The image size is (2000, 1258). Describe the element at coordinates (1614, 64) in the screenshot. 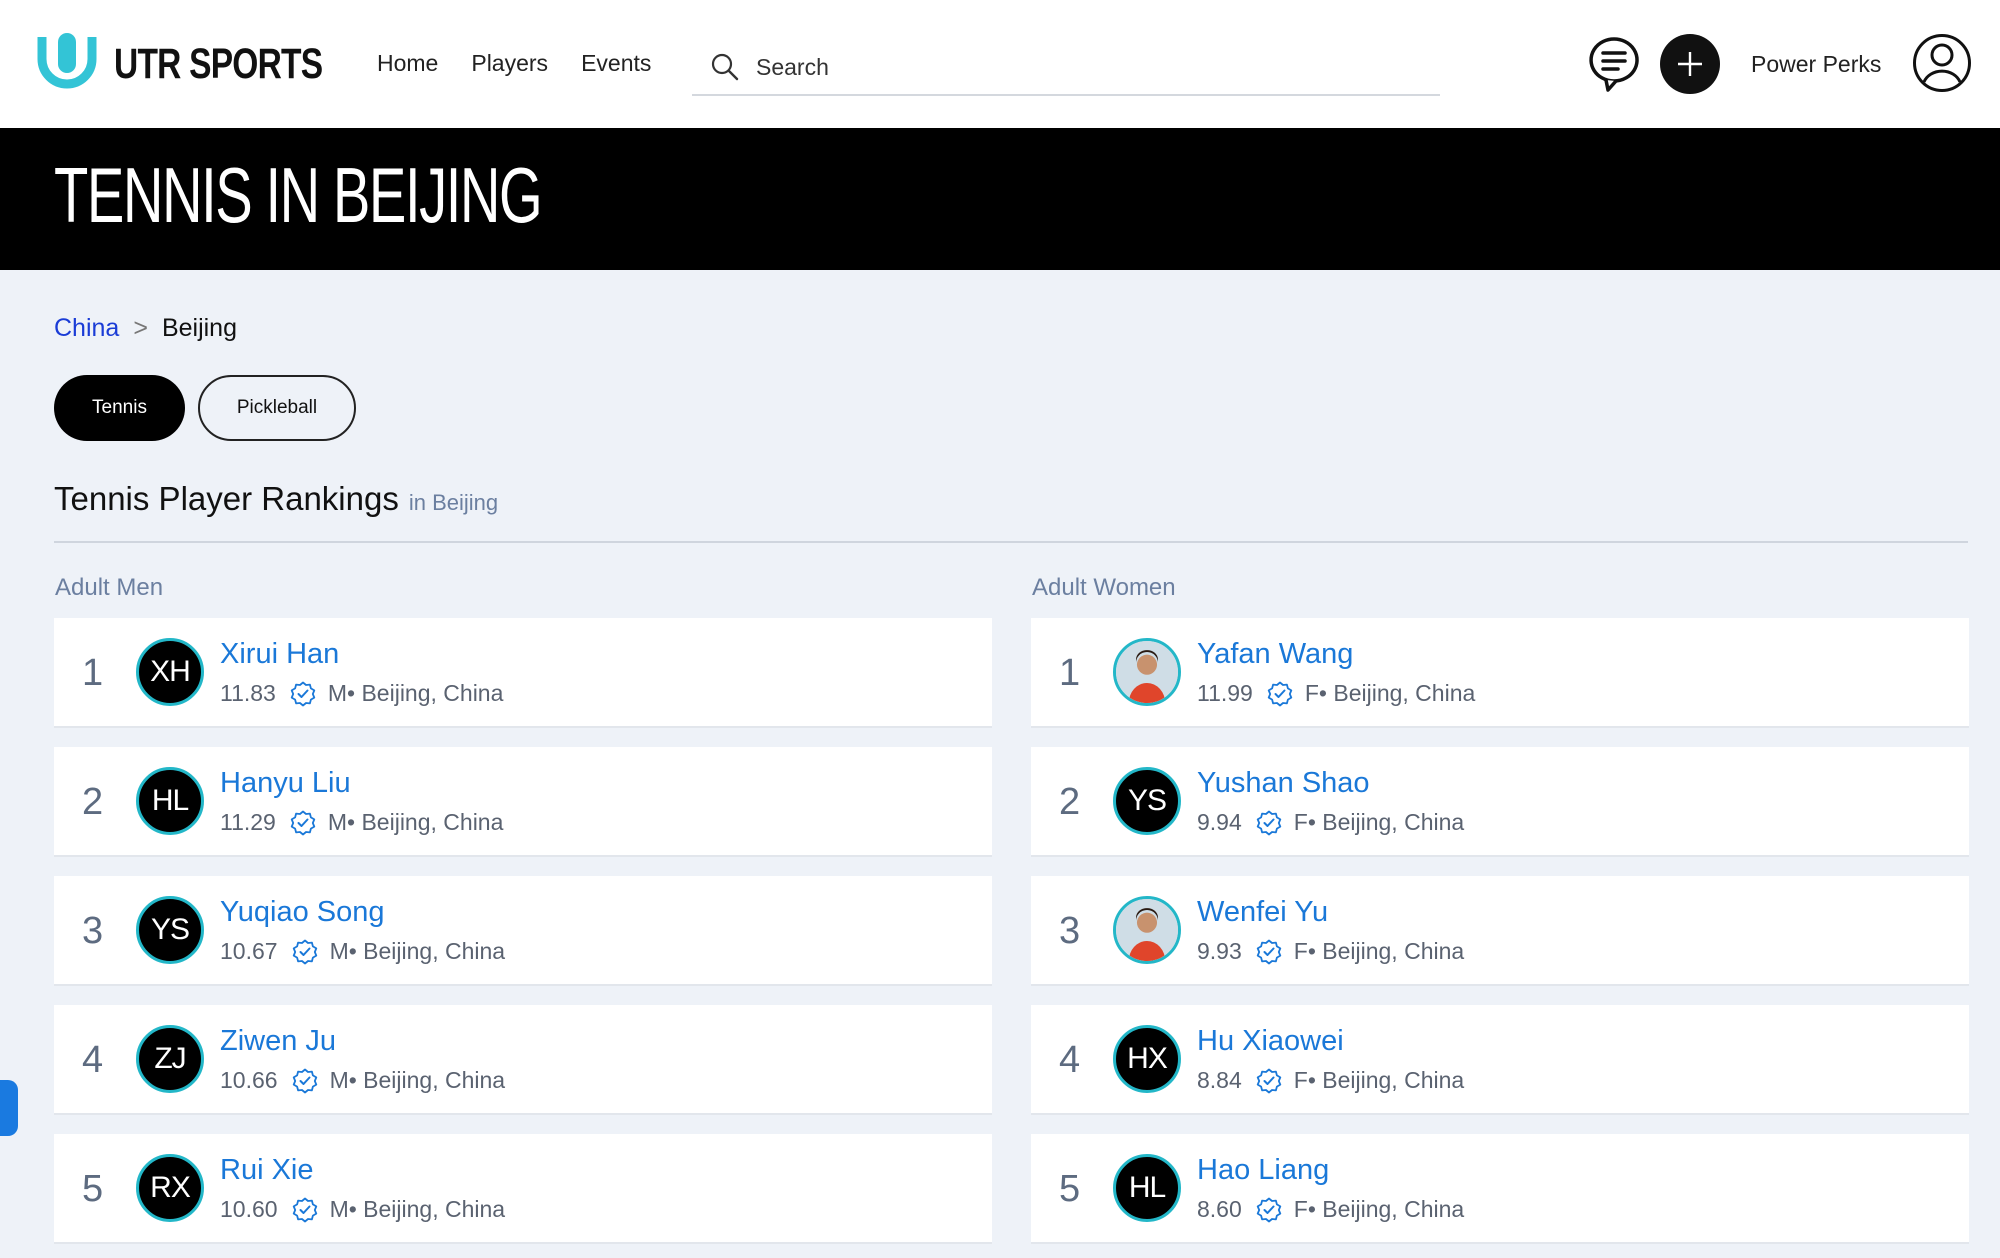

I see `messages-icon` at that location.